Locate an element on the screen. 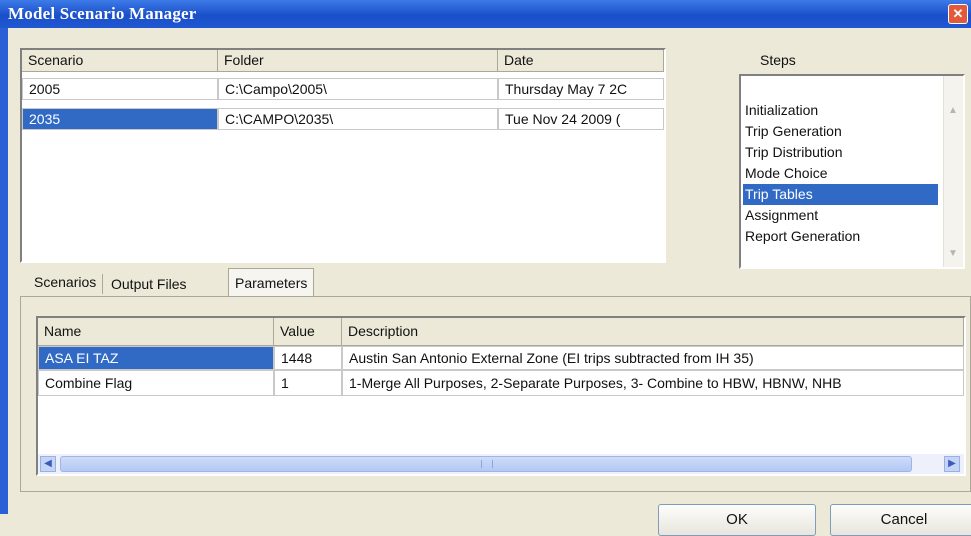 This screenshot has width=971, height=536. close-icon: ✕ is located at coordinates (958, 14).